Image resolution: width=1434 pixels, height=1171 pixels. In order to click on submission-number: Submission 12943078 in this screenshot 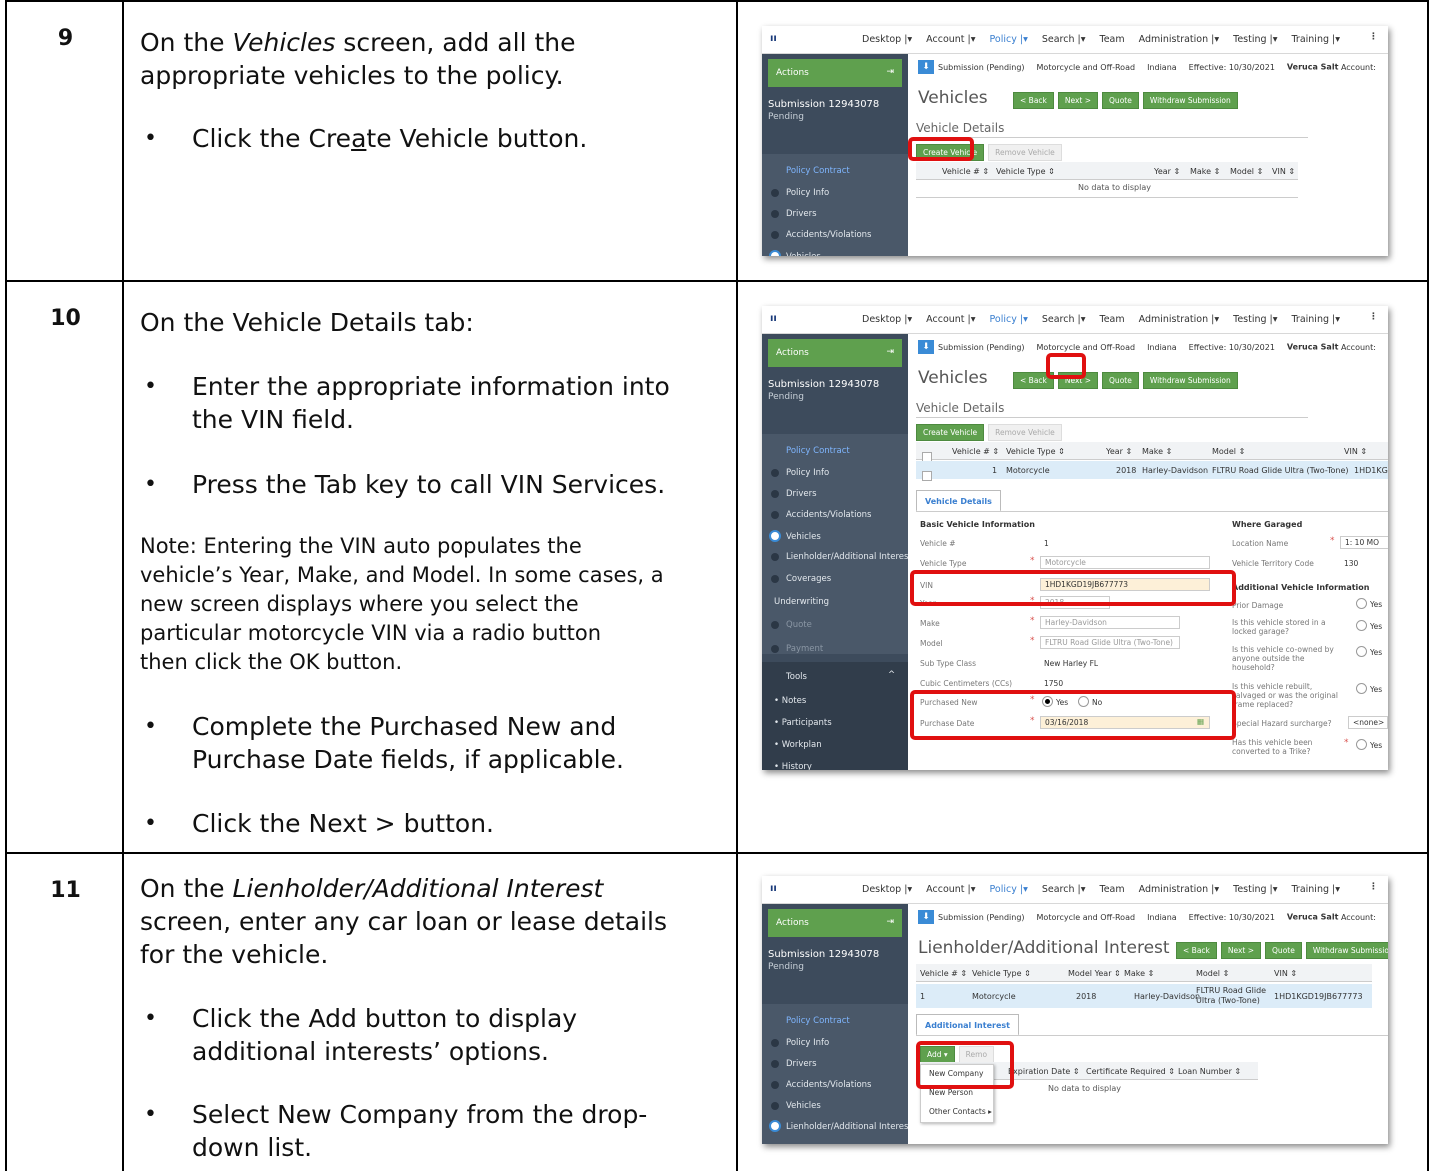, I will do `click(824, 384)`.